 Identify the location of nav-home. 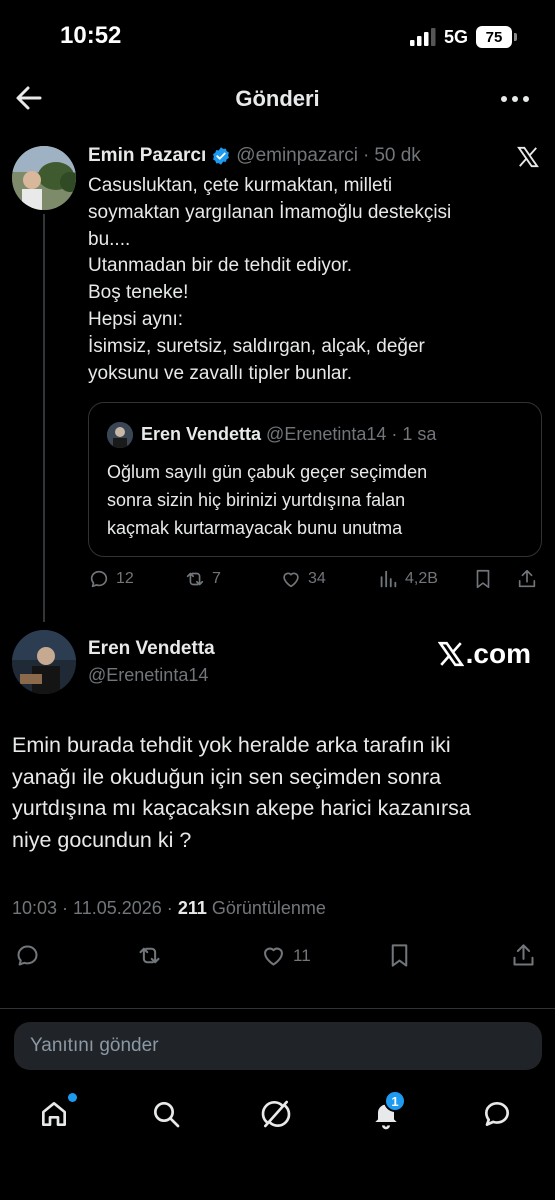
(57, 1113).